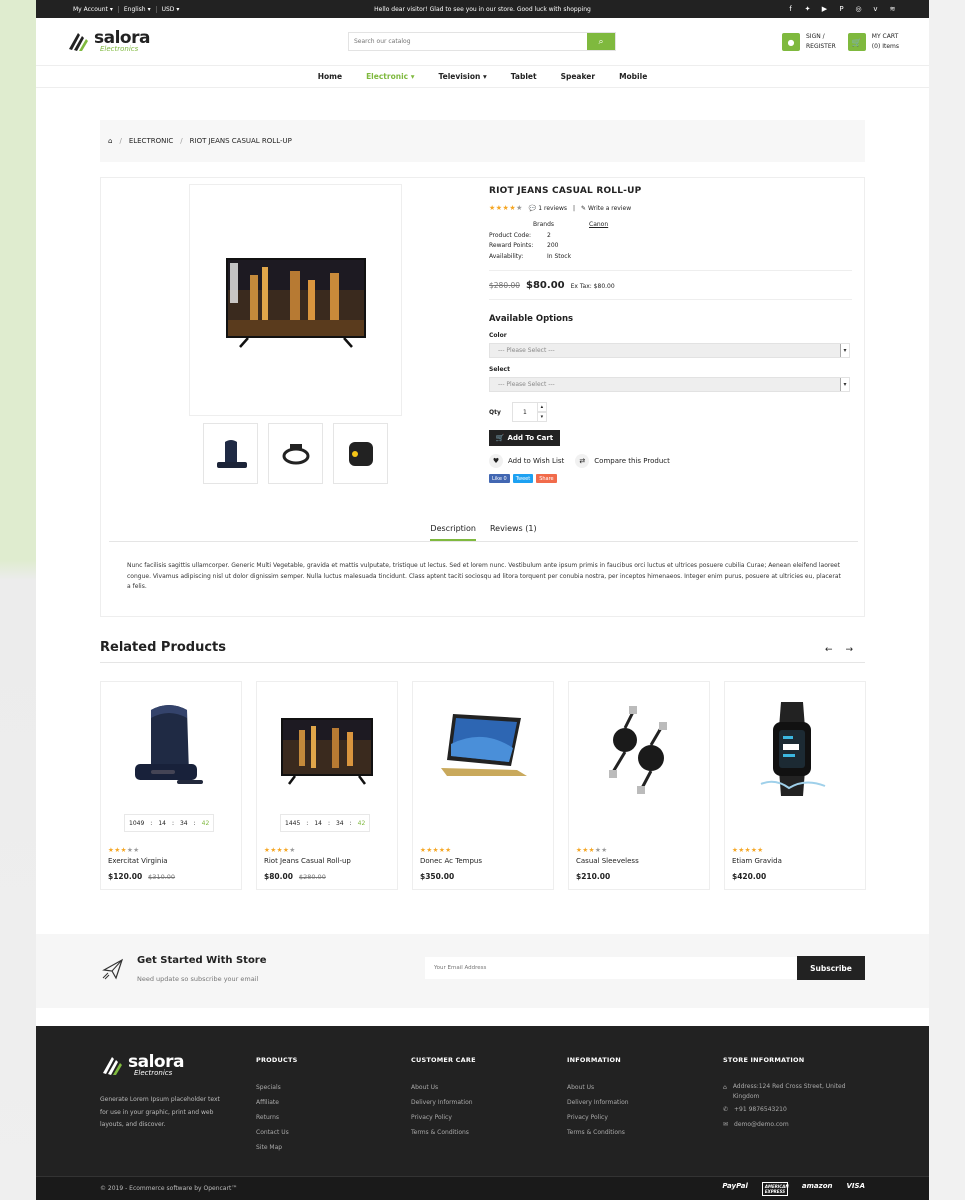  Describe the element at coordinates (483, 533) in the screenshot. I see `product-tabs: Description Reviews (1)` at that location.